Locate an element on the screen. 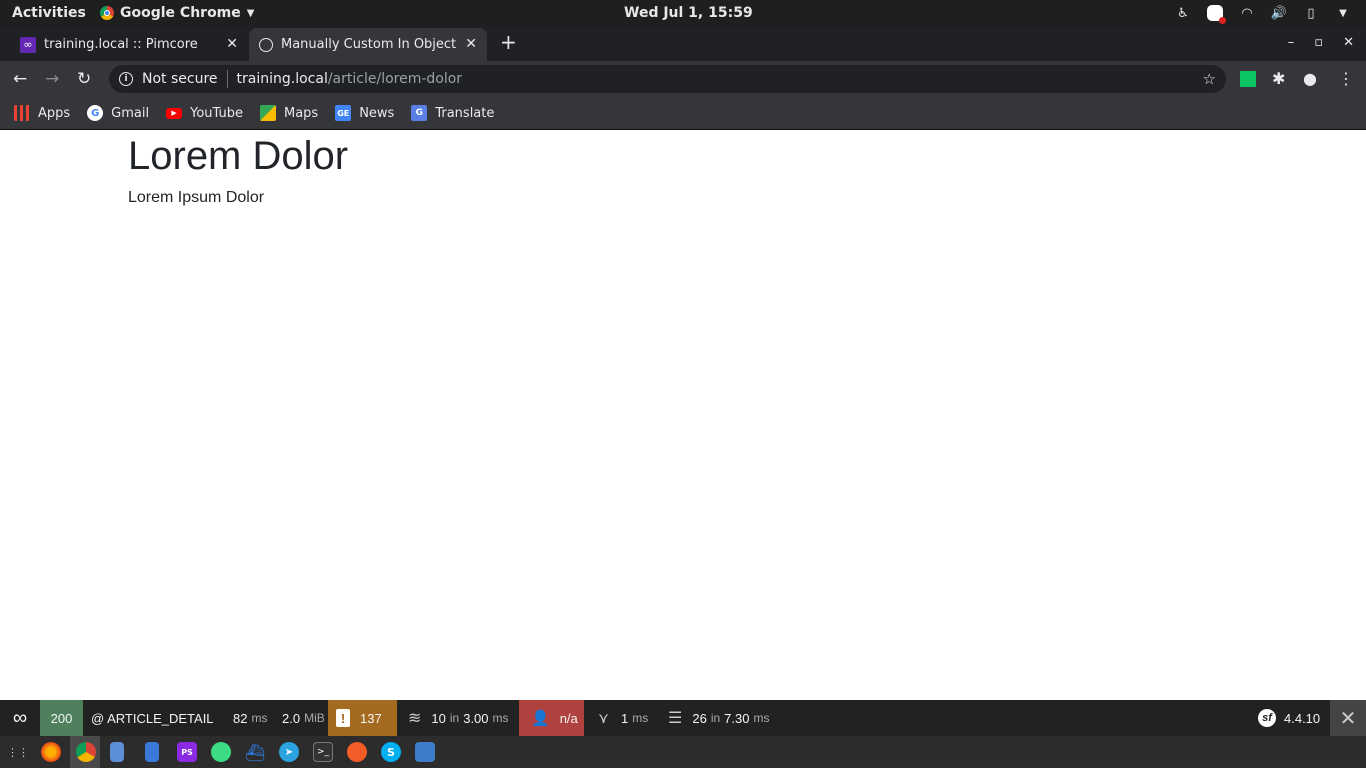 The width and height of the screenshot is (1366, 768). chevron-down-icon: ▼ is located at coordinates (250, 13).